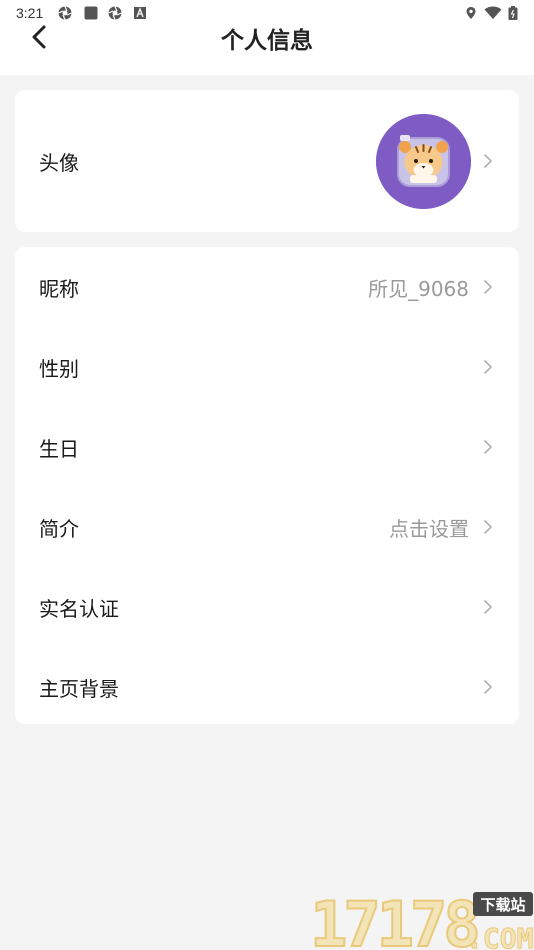  I want to click on avatar-row: 头像, so click(267, 161).